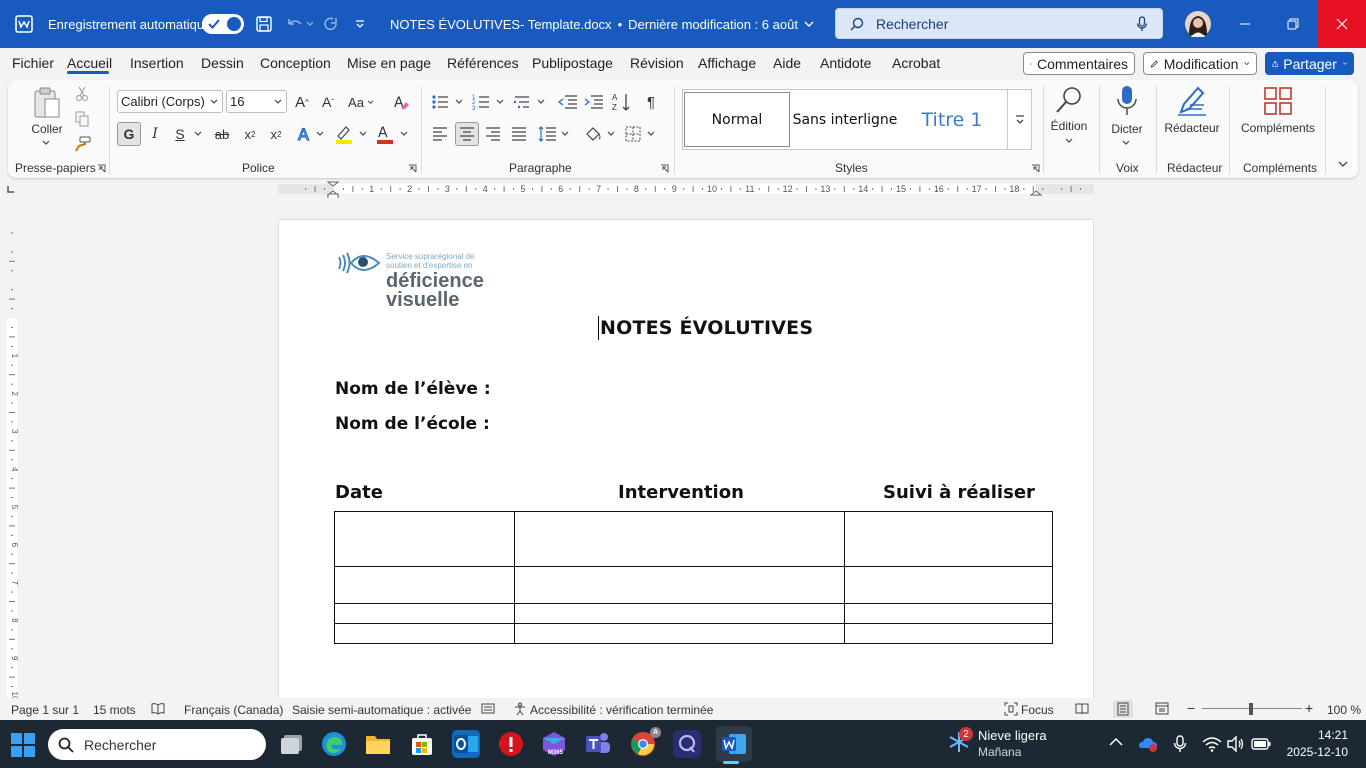 The height and width of the screenshot is (768, 1366). What do you see at coordinates (1037, 710) in the screenshot?
I see `focus-mode-button: Focus` at bounding box center [1037, 710].